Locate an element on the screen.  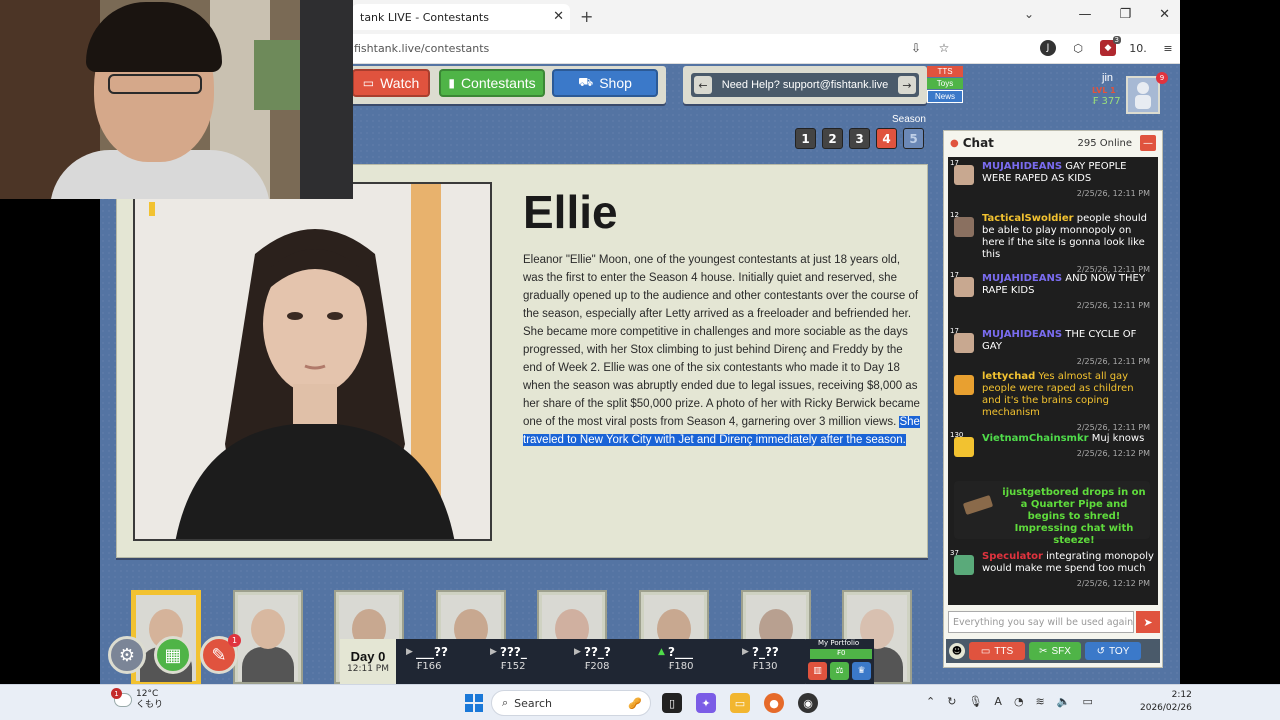
settings-button: ⚙ is located at coordinates (127, 655).